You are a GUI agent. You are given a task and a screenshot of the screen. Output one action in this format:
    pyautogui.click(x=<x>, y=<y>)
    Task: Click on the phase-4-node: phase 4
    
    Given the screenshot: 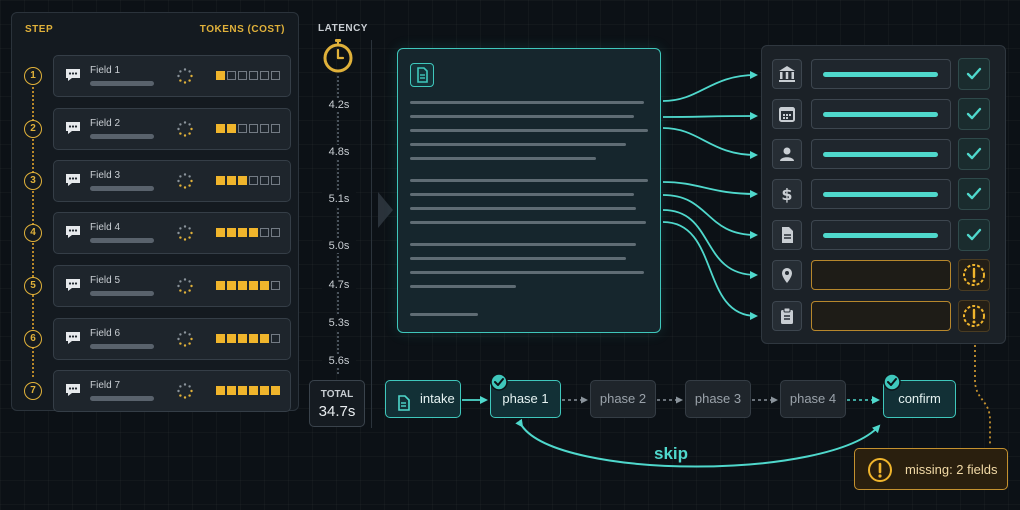 What is the action you would take?
    pyautogui.click(x=813, y=399)
    